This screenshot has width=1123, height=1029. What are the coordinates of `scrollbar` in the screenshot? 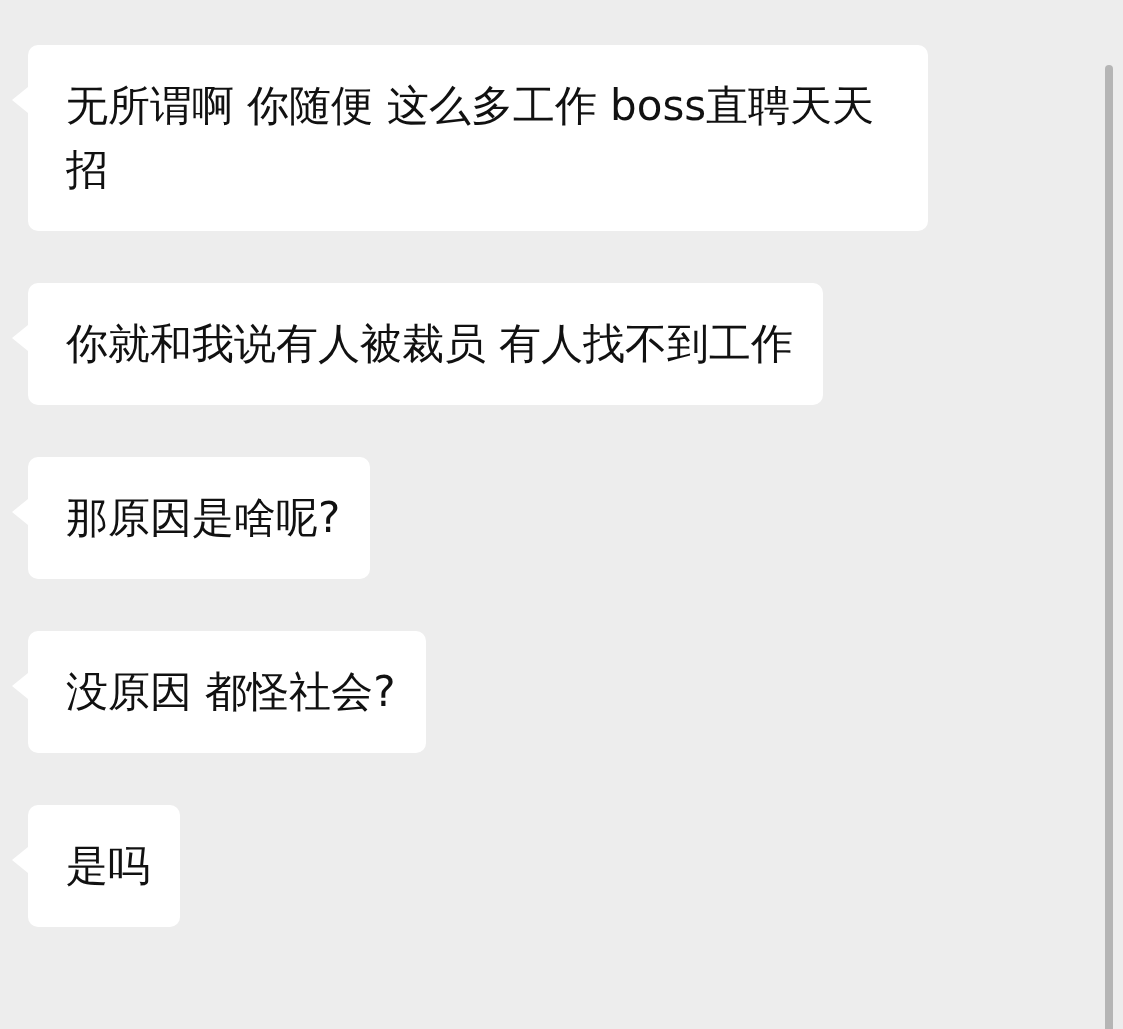 It's located at (1109, 547).